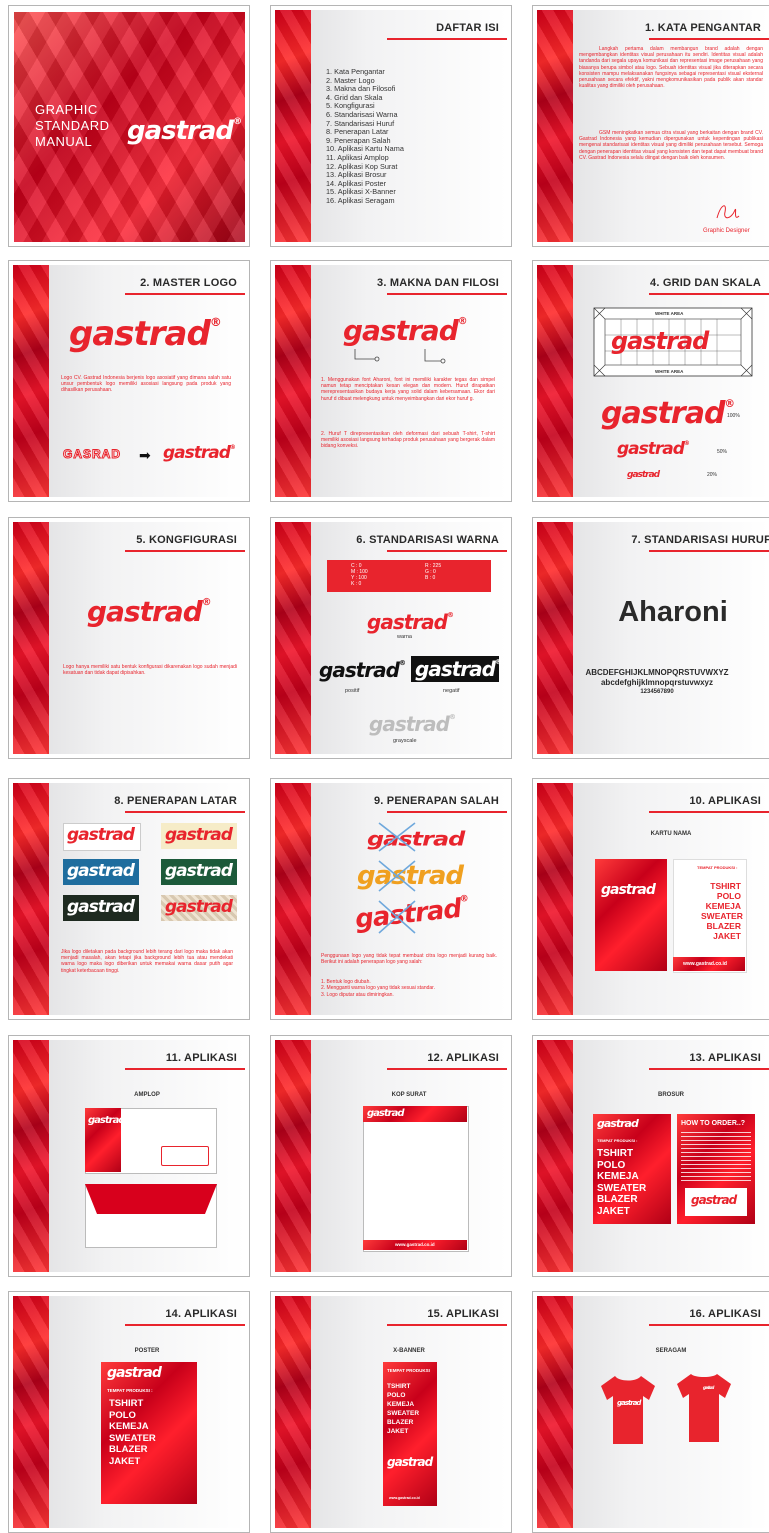 Image resolution: width=769 pixels, height=1533 pixels. Describe the element at coordinates (149, 611) in the screenshot. I see `config-logo: gastrad®` at that location.